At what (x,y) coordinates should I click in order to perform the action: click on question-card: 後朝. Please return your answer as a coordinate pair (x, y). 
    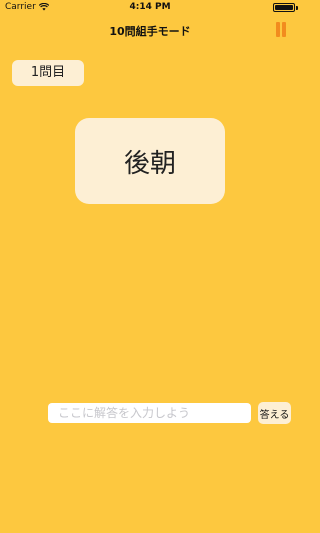
    Looking at the image, I should click on (150, 161).